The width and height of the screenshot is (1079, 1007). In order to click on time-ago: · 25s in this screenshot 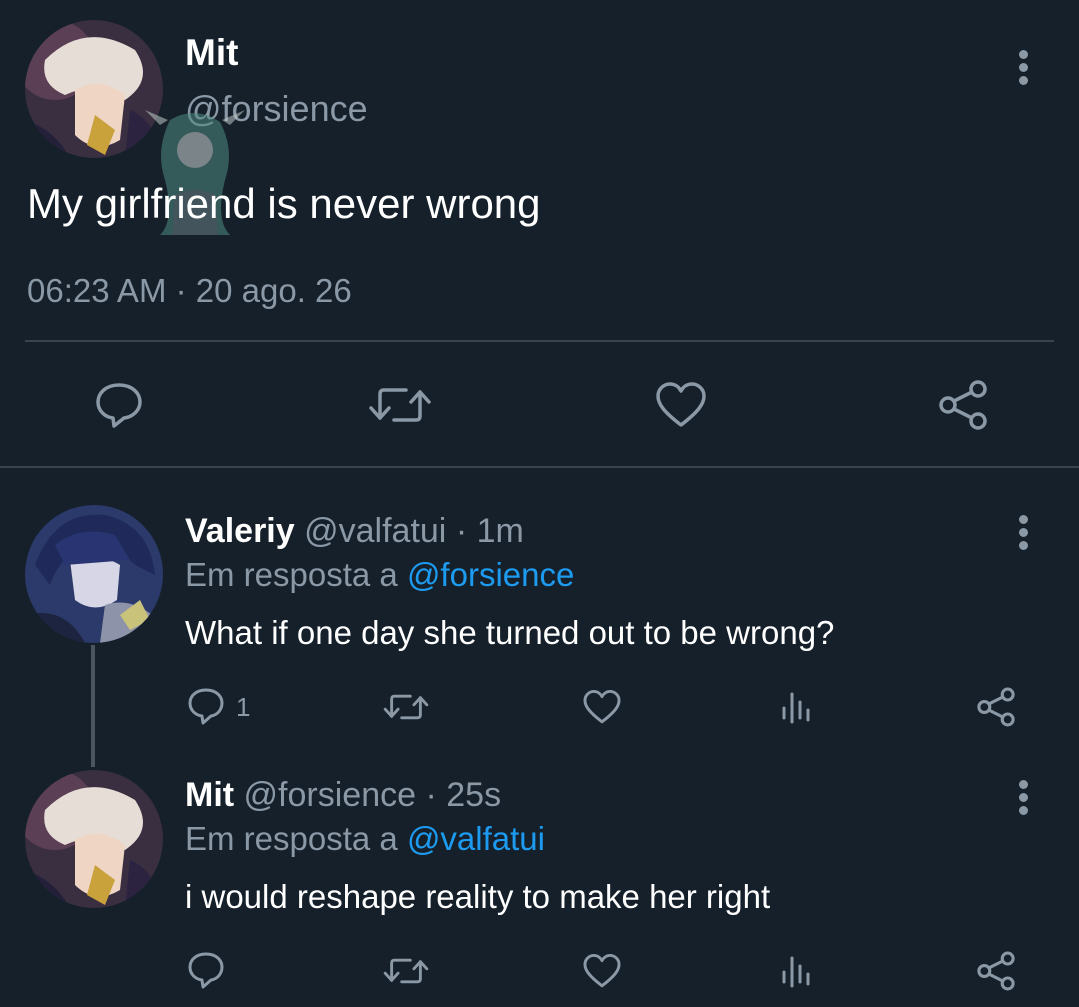, I will do `click(463, 795)`.